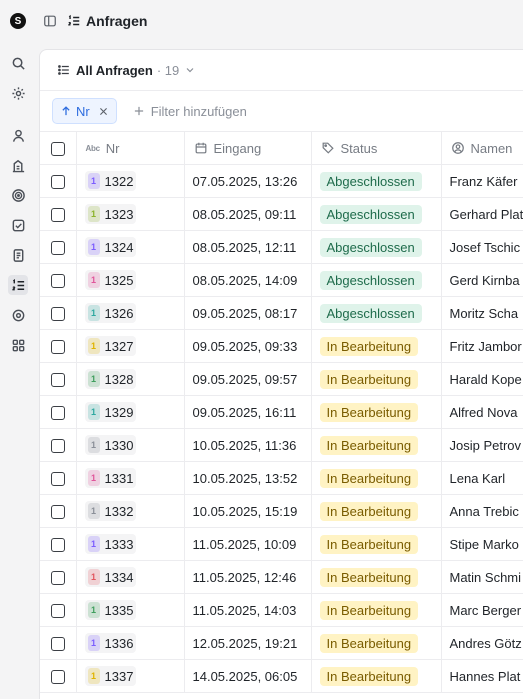 The height and width of the screenshot is (699, 523). Describe the element at coordinates (482, 148) in the screenshot. I see `column-header-namen: Namen` at that location.